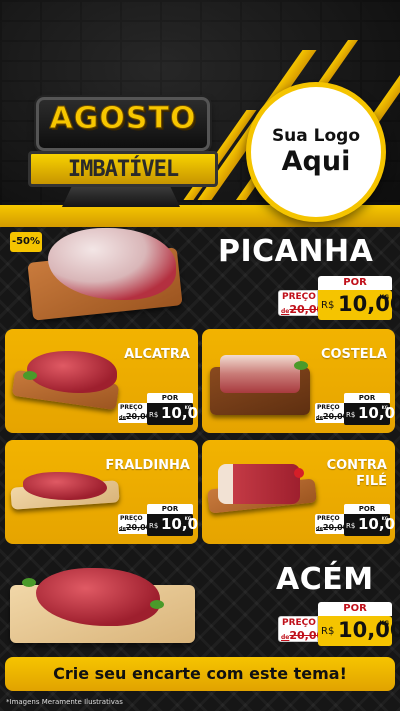  What do you see at coordinates (157, 354) in the screenshot?
I see `product-name: ALCATRA` at bounding box center [157, 354].